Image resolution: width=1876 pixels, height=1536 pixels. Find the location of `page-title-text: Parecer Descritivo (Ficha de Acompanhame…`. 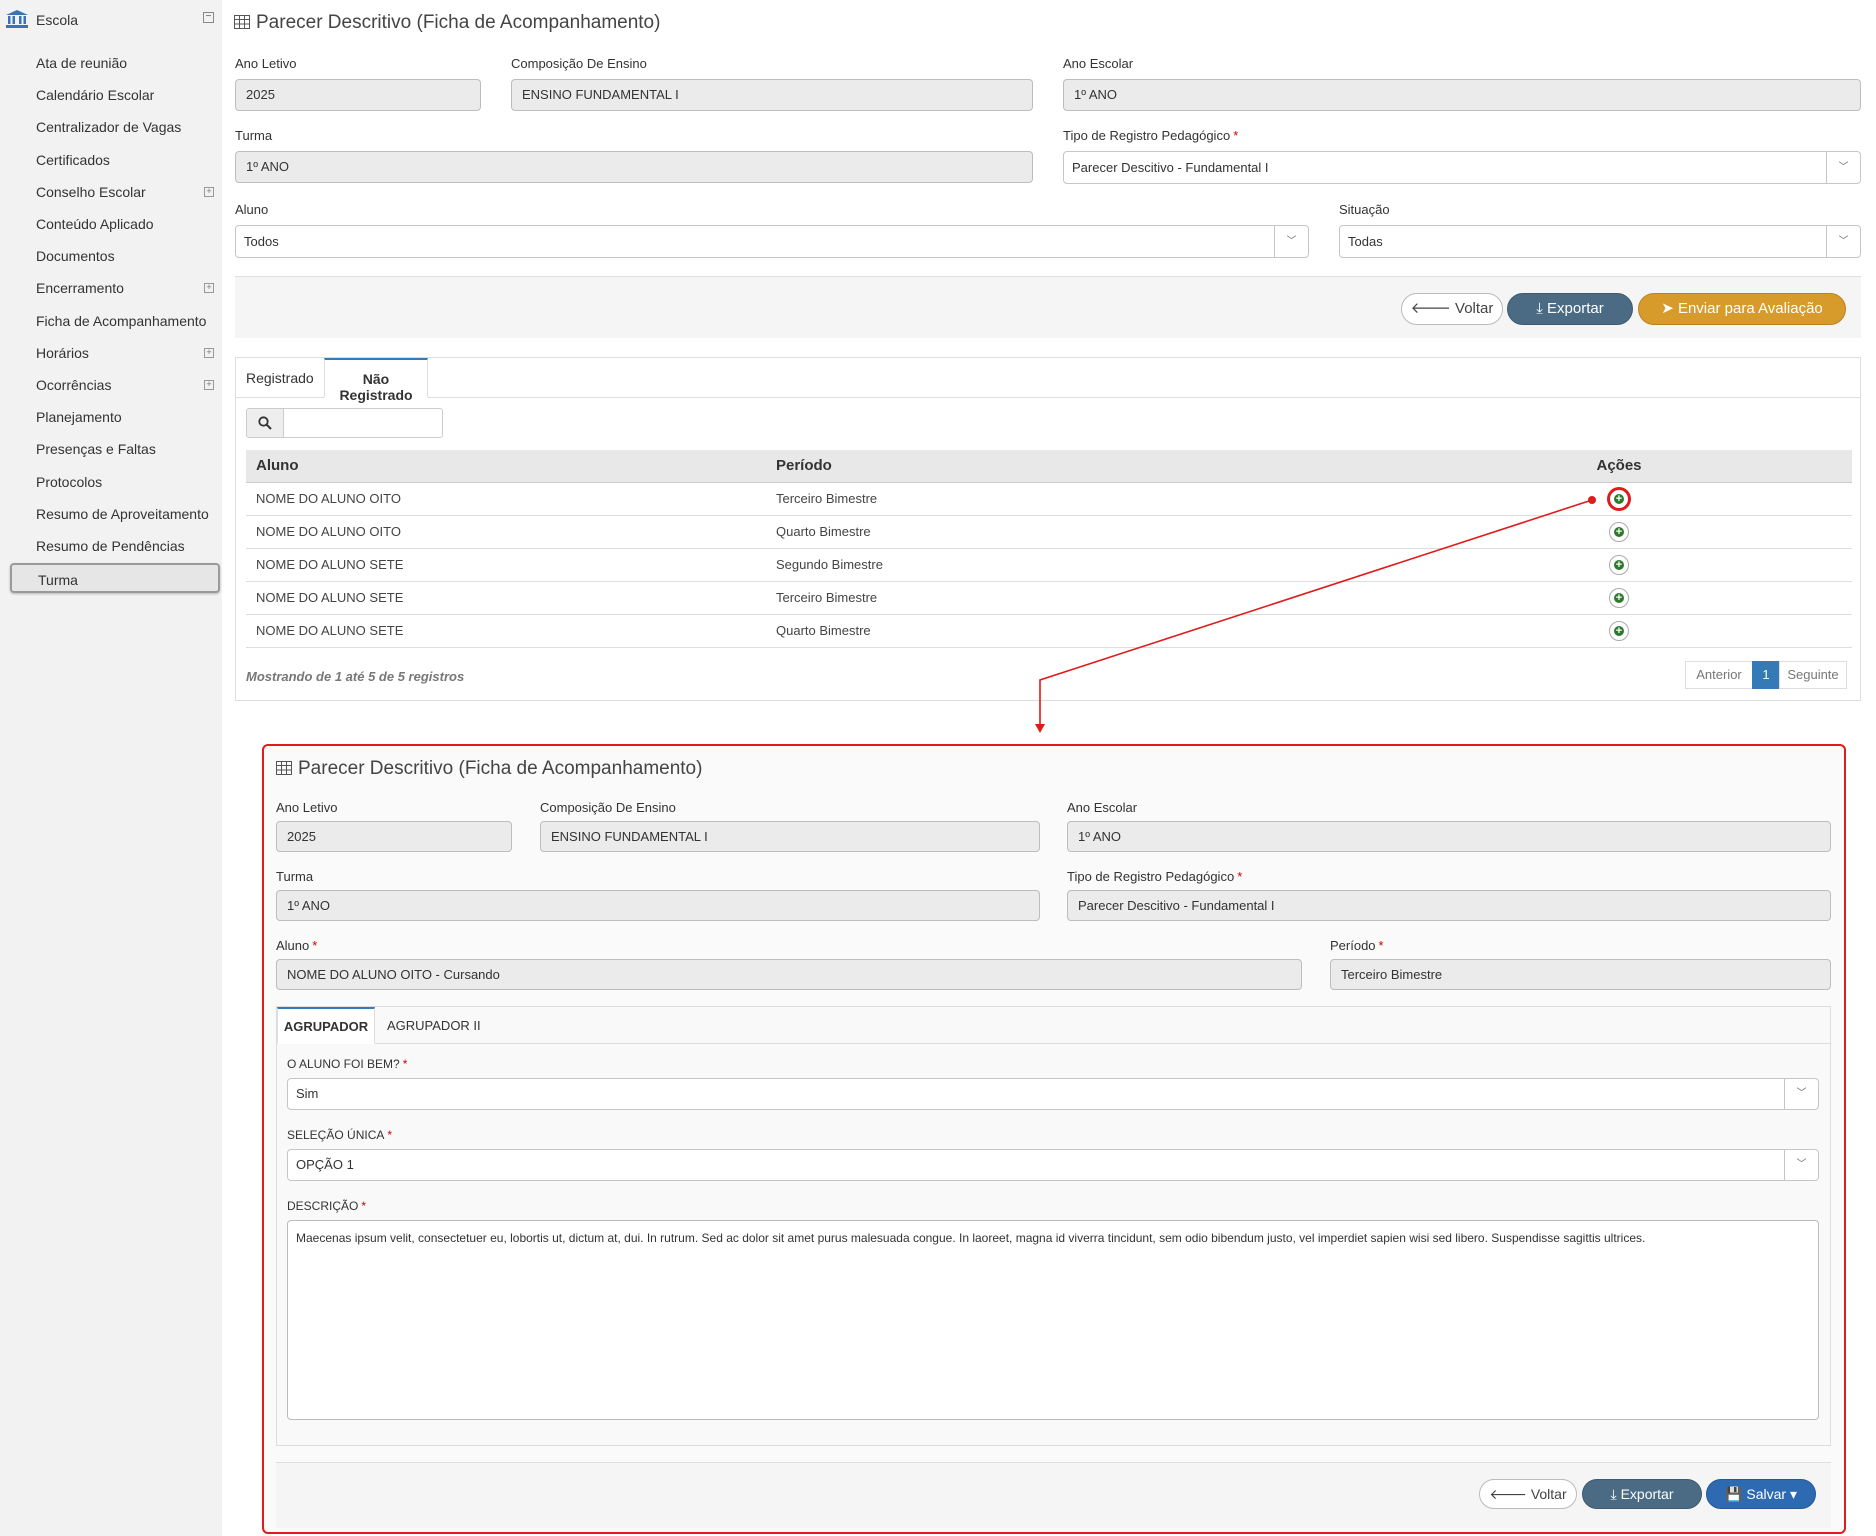

page-title-text: Parecer Descritivo (Ficha de Acompanhame… is located at coordinates (458, 22).